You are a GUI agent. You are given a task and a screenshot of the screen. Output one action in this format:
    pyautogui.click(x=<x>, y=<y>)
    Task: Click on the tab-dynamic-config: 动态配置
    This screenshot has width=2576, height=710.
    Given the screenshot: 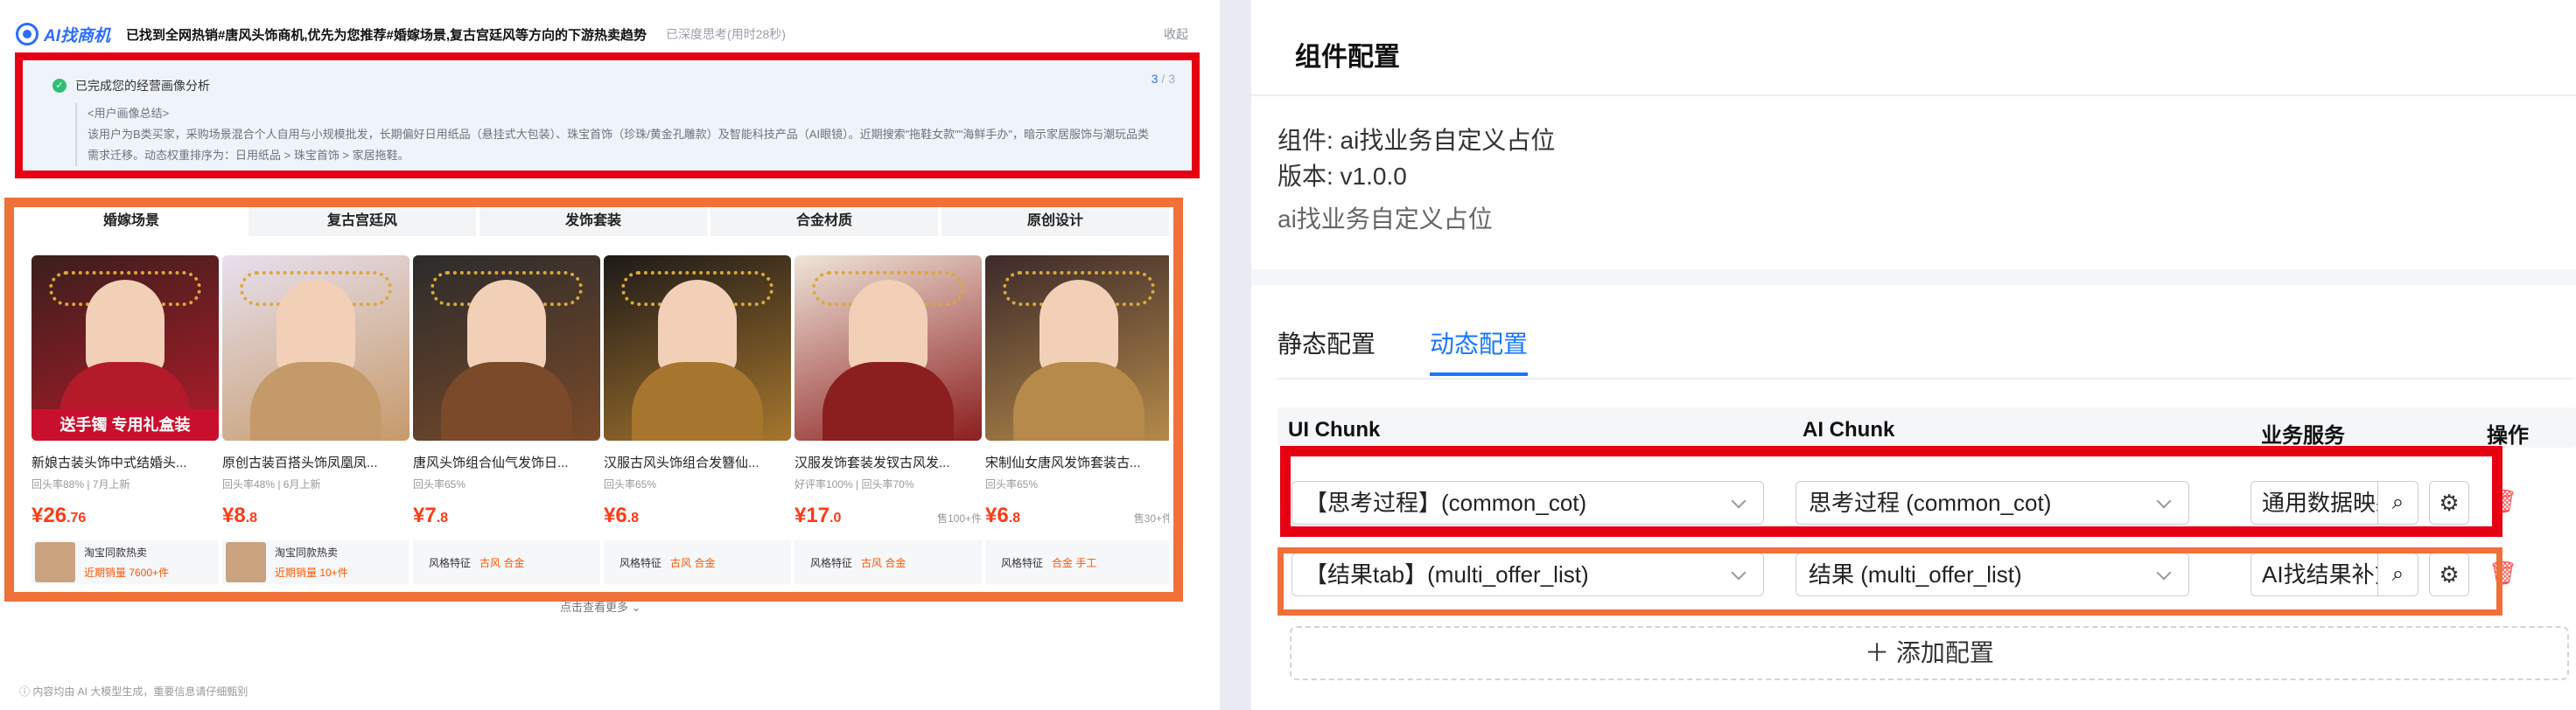 What is the action you would take?
    pyautogui.click(x=1479, y=350)
    